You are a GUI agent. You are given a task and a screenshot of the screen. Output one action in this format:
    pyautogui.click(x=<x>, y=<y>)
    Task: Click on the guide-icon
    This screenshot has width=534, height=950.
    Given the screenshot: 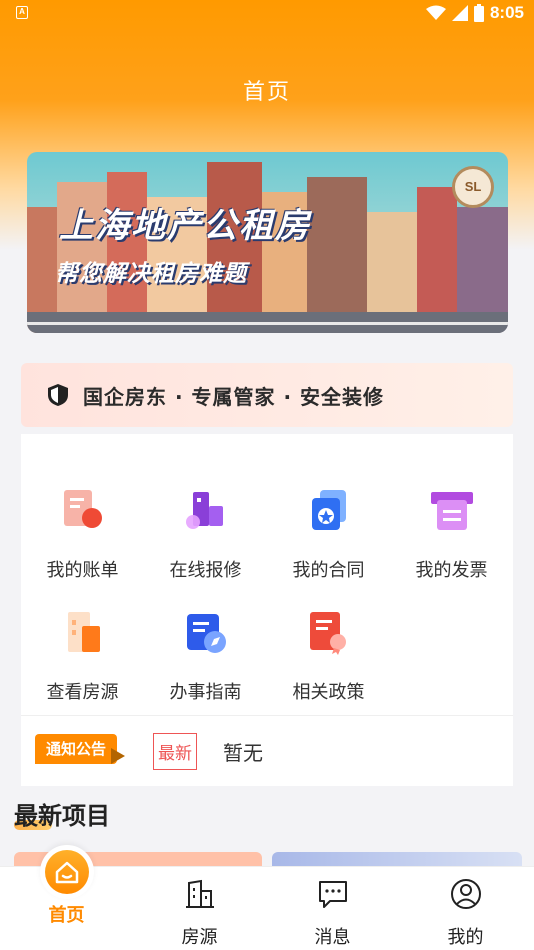 What is the action you would take?
    pyautogui.click(x=206, y=633)
    